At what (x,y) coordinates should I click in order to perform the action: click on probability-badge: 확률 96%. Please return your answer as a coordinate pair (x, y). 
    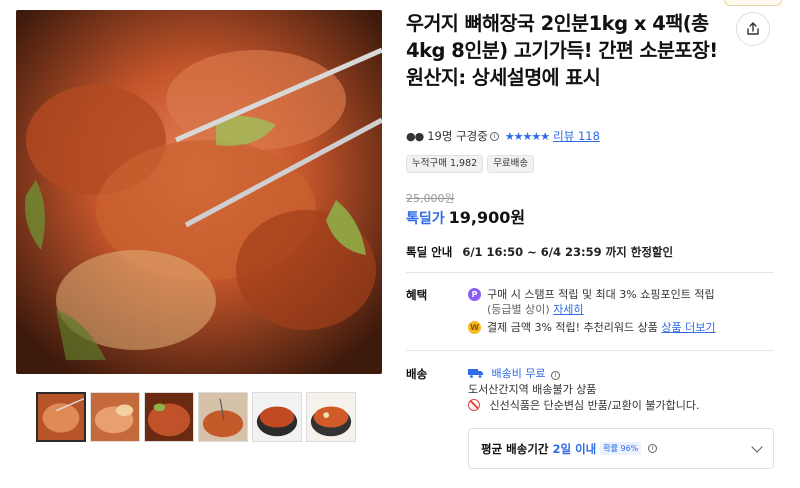
    Looking at the image, I should click on (621, 448).